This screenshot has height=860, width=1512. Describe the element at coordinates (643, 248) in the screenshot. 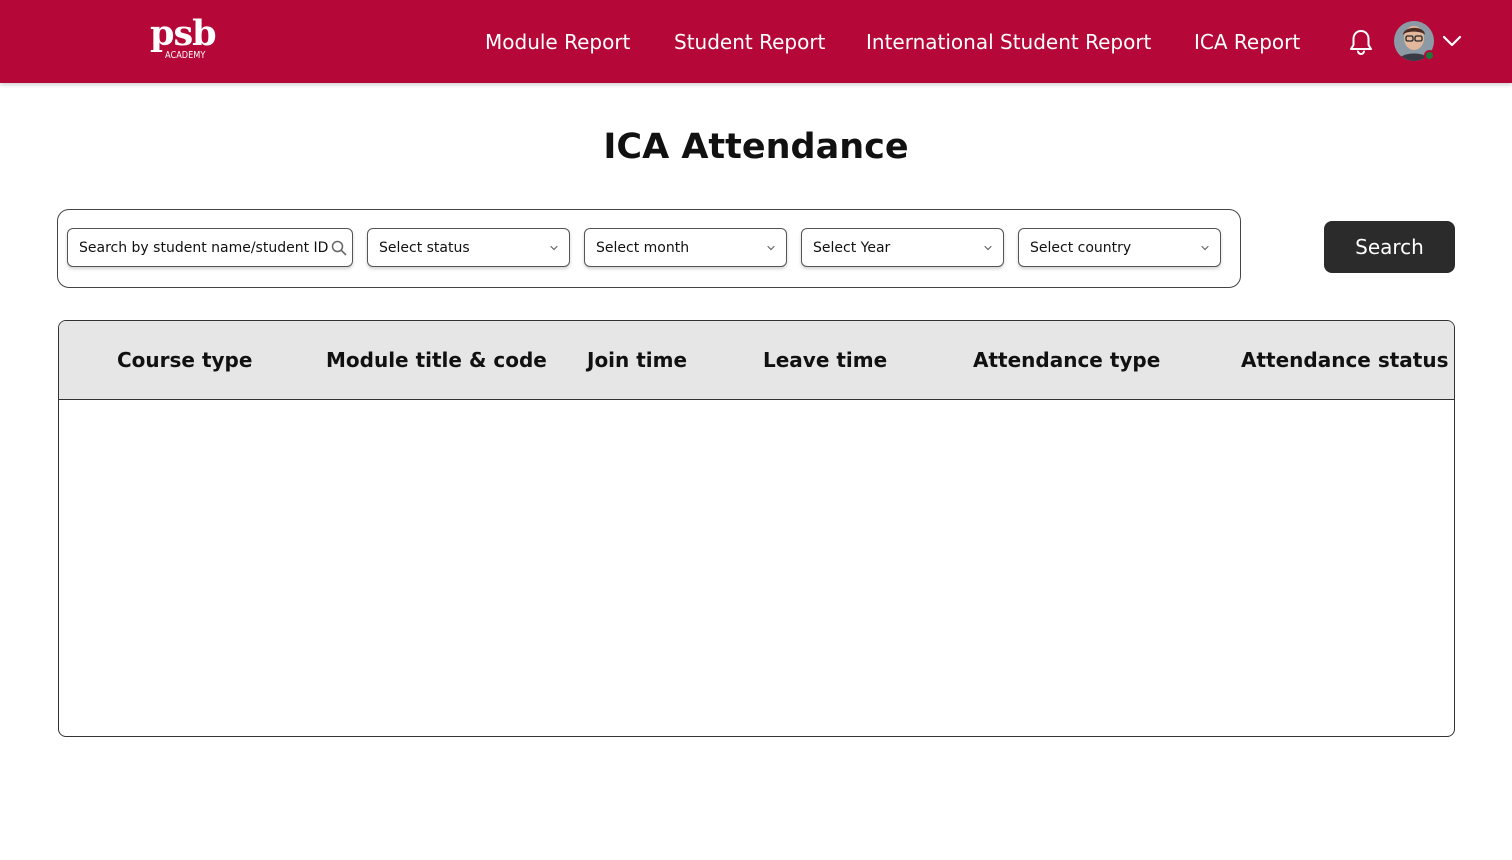

I see `month-select-value: Select month` at that location.